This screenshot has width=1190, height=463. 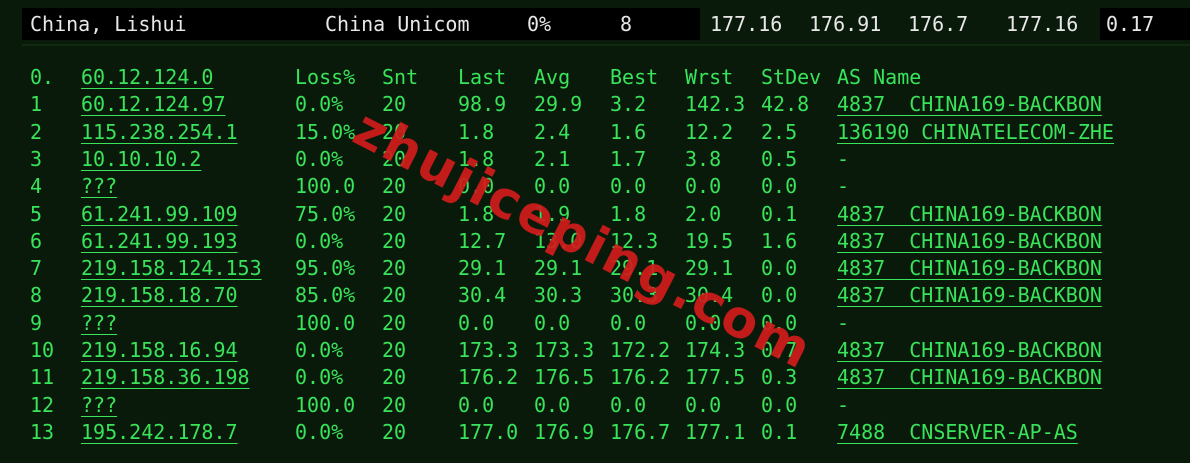 What do you see at coordinates (606, 45) in the screenshot?
I see `divider` at bounding box center [606, 45].